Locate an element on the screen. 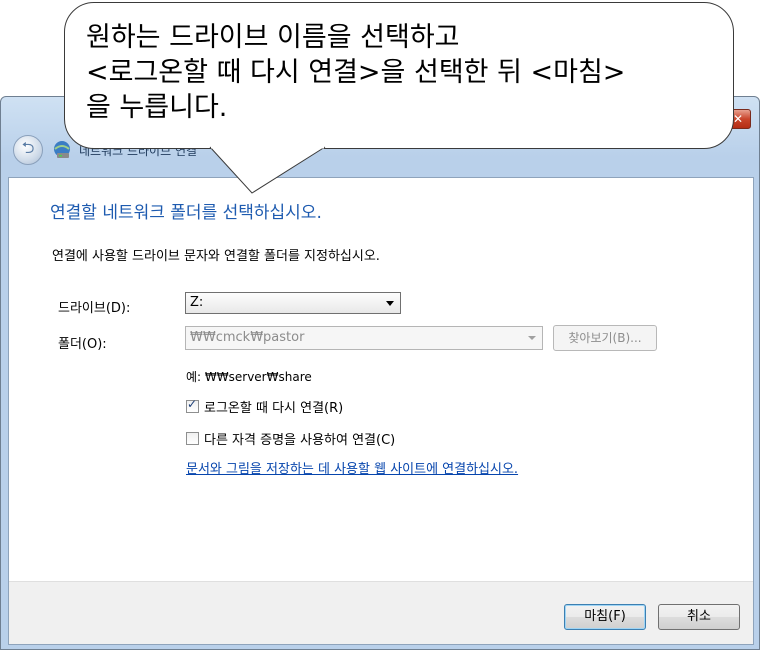  callout-line: <로그온할 때 다시 연결>을 선택한 뒤 <마침> is located at coordinates (356, 72).